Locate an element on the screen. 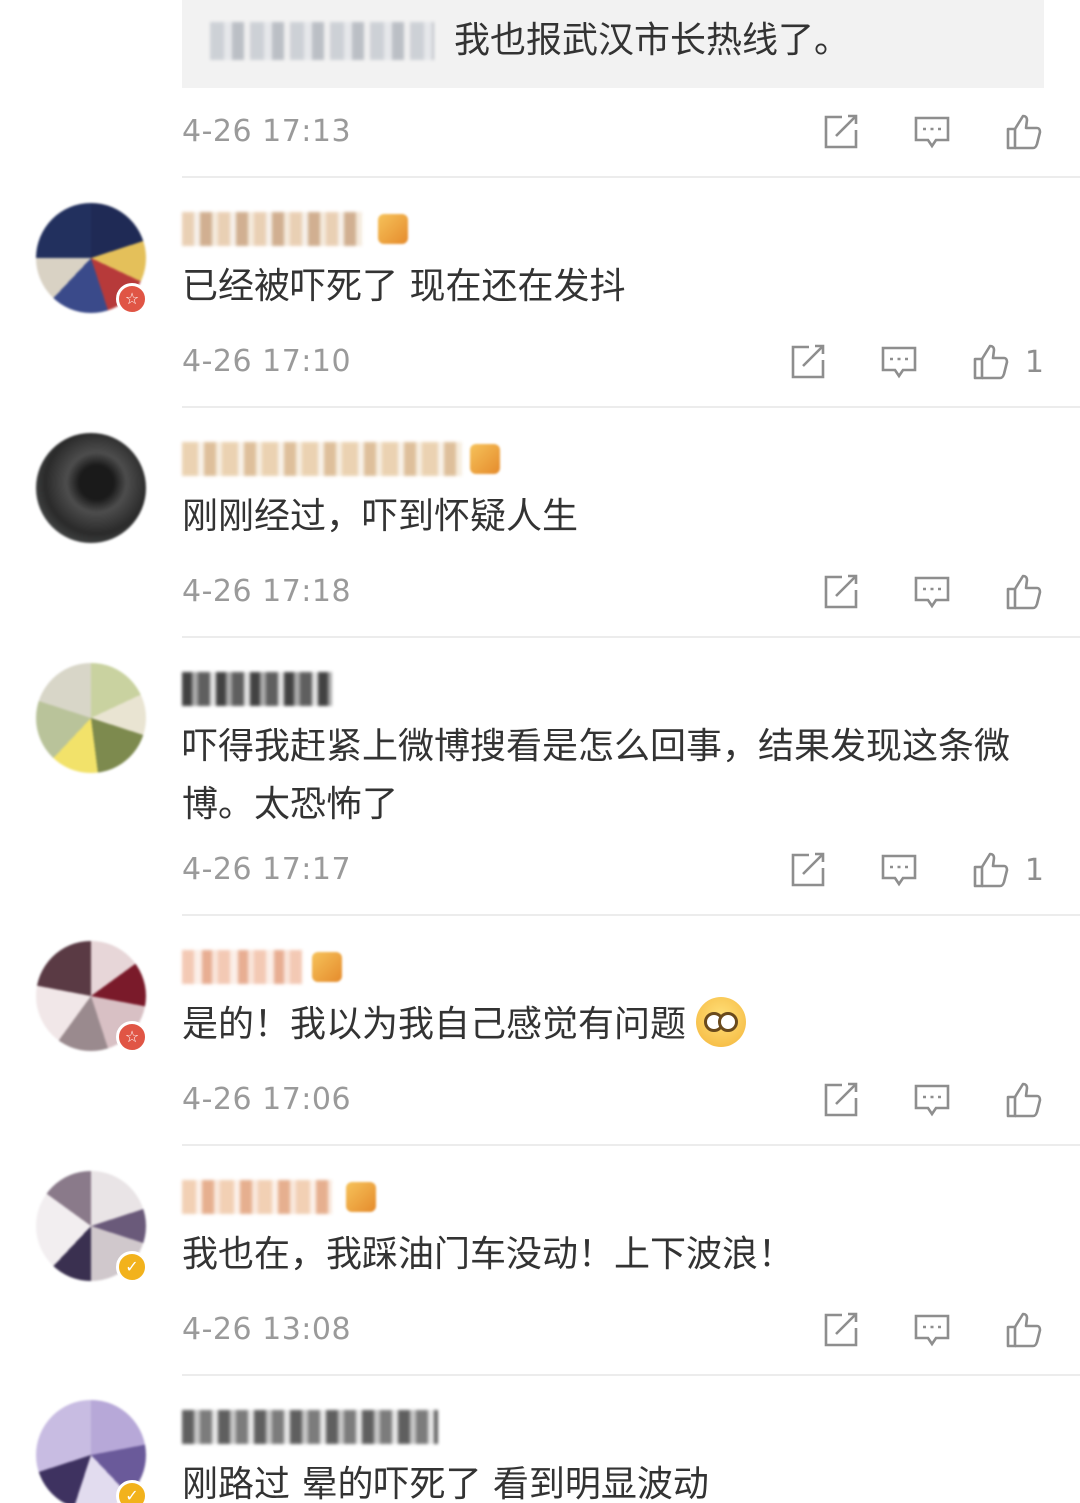 The image size is (1080, 1503). comment-text: 已经被吓死了 现在还在发抖 is located at coordinates (404, 286).